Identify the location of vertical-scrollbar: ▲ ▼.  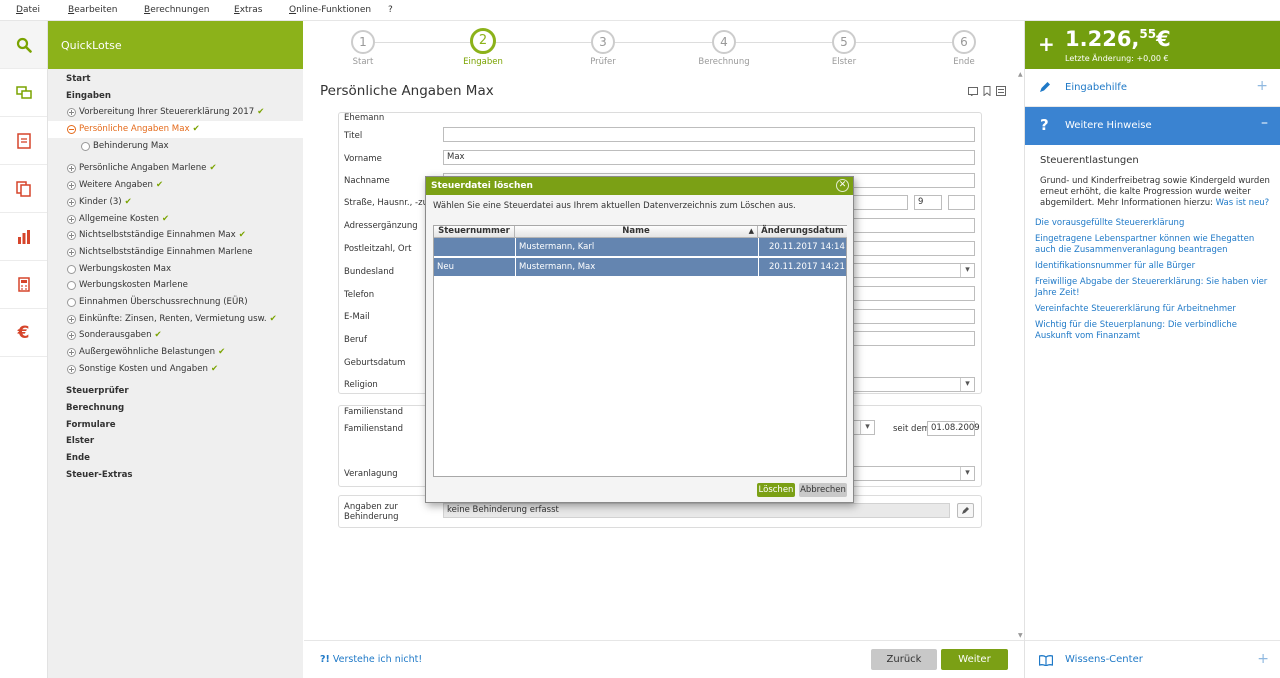
(1020, 355).